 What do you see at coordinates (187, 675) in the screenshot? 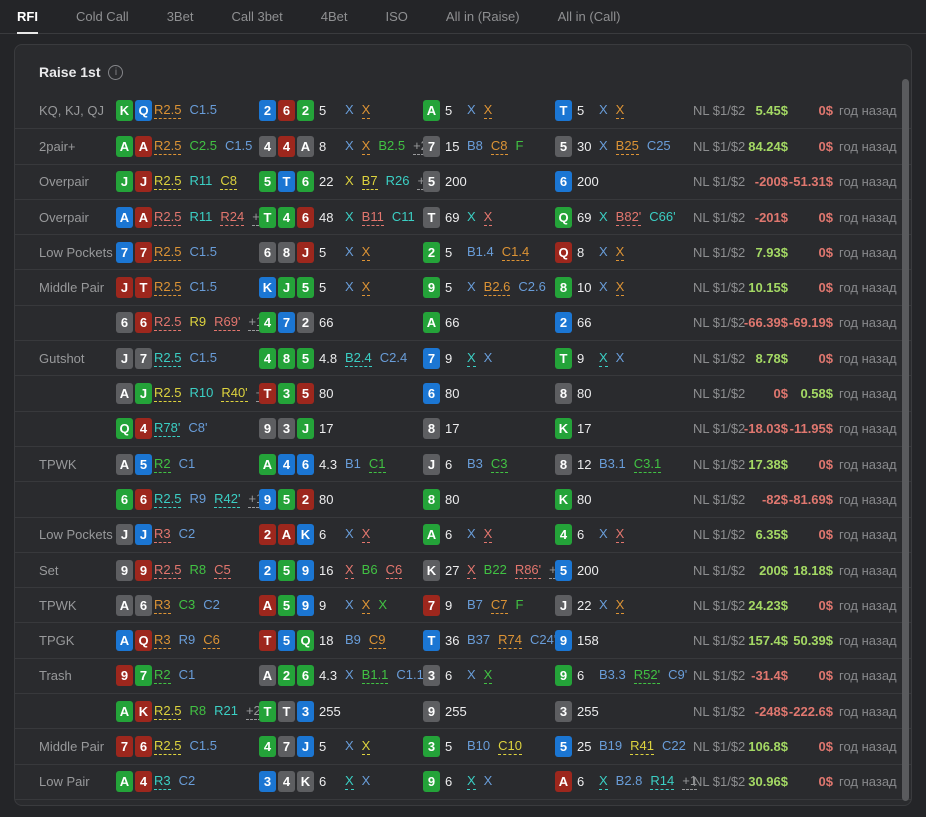
I see `action: C1` at bounding box center [187, 675].